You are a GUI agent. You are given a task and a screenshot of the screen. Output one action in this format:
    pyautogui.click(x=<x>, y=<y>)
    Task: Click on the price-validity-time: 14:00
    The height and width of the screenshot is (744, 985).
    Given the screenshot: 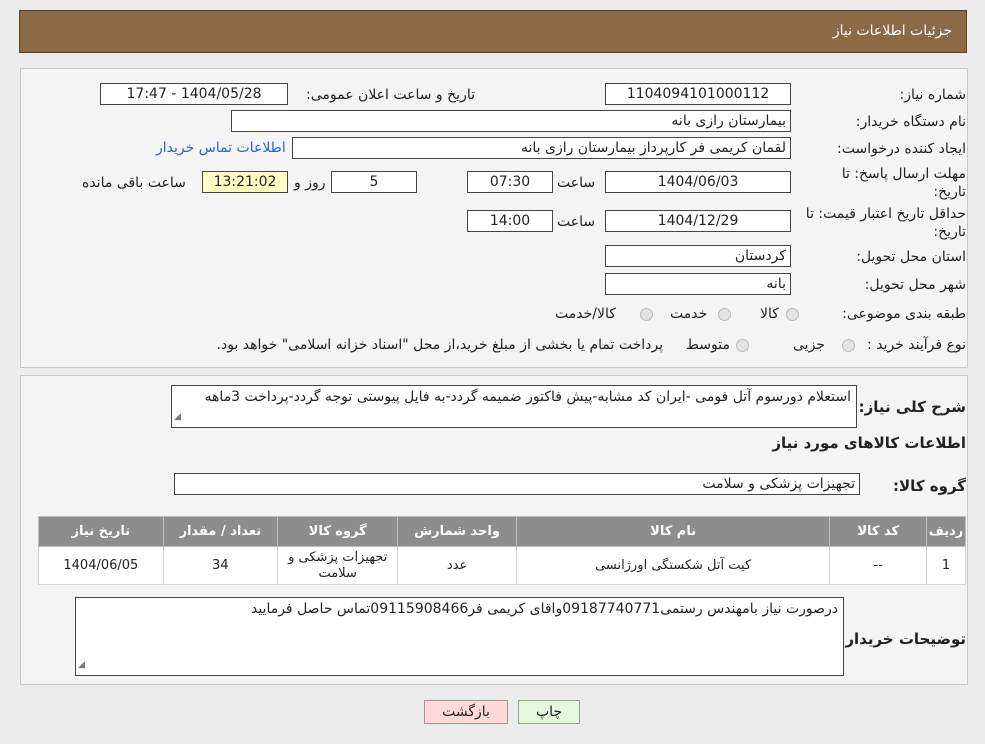 What is the action you would take?
    pyautogui.click(x=510, y=221)
    